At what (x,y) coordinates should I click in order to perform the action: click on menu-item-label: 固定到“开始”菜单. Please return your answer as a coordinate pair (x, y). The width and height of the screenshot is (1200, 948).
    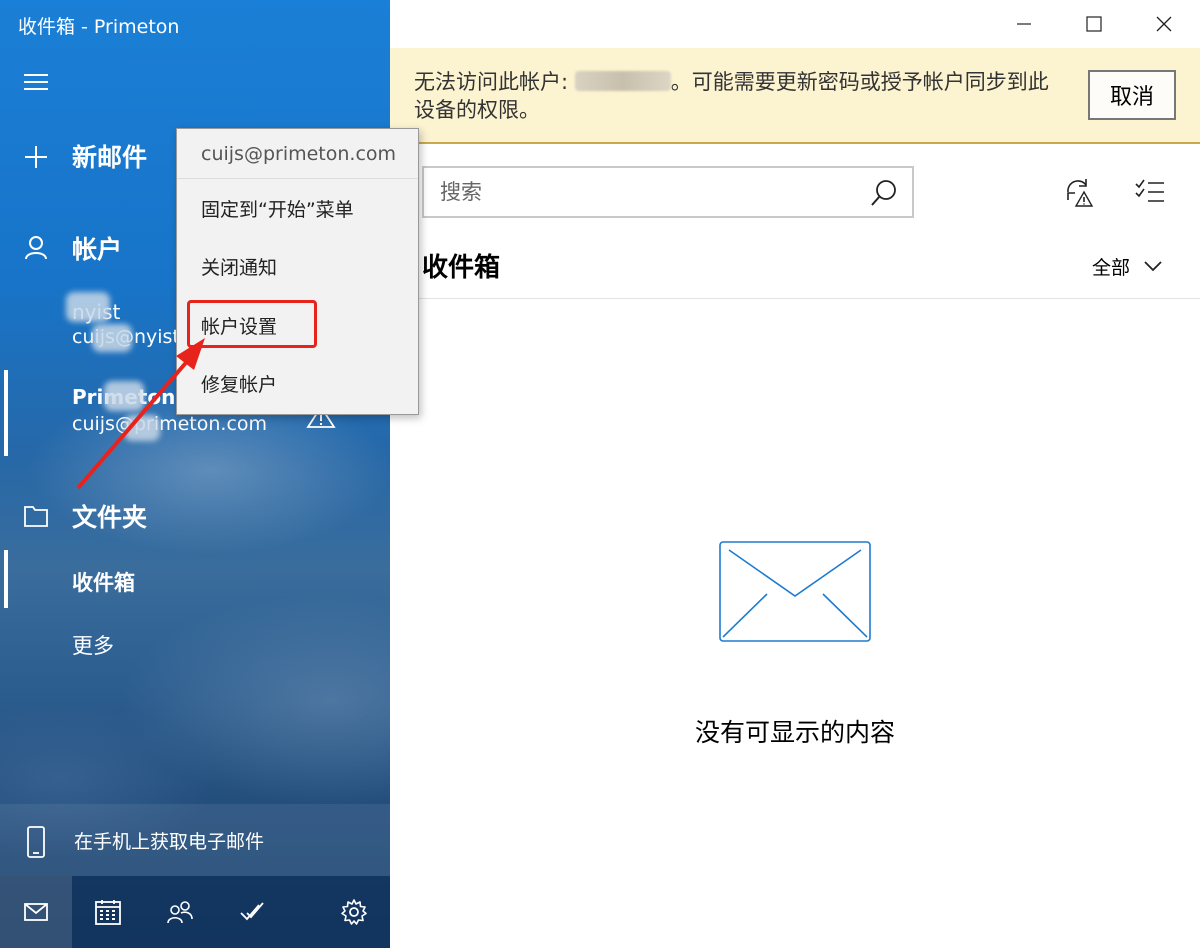
    Looking at the image, I should click on (277, 210).